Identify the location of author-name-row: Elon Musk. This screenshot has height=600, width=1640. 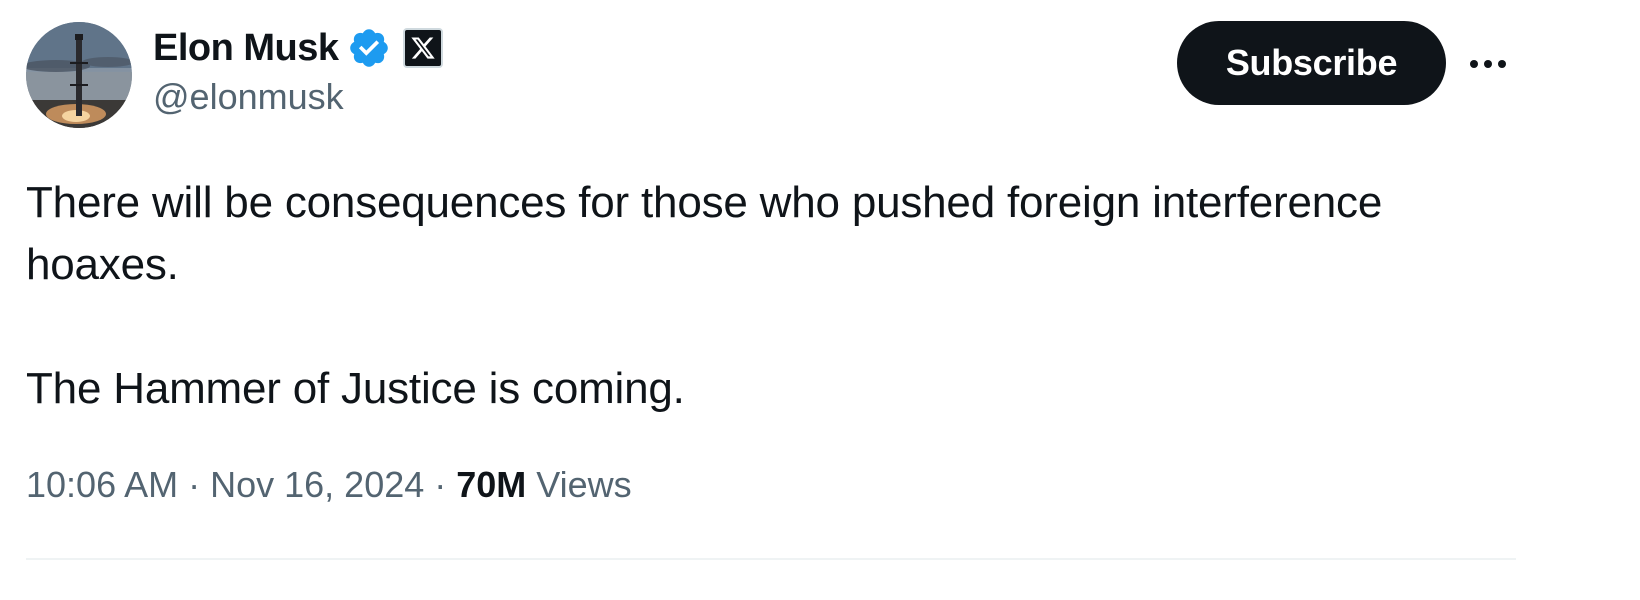
(298, 48).